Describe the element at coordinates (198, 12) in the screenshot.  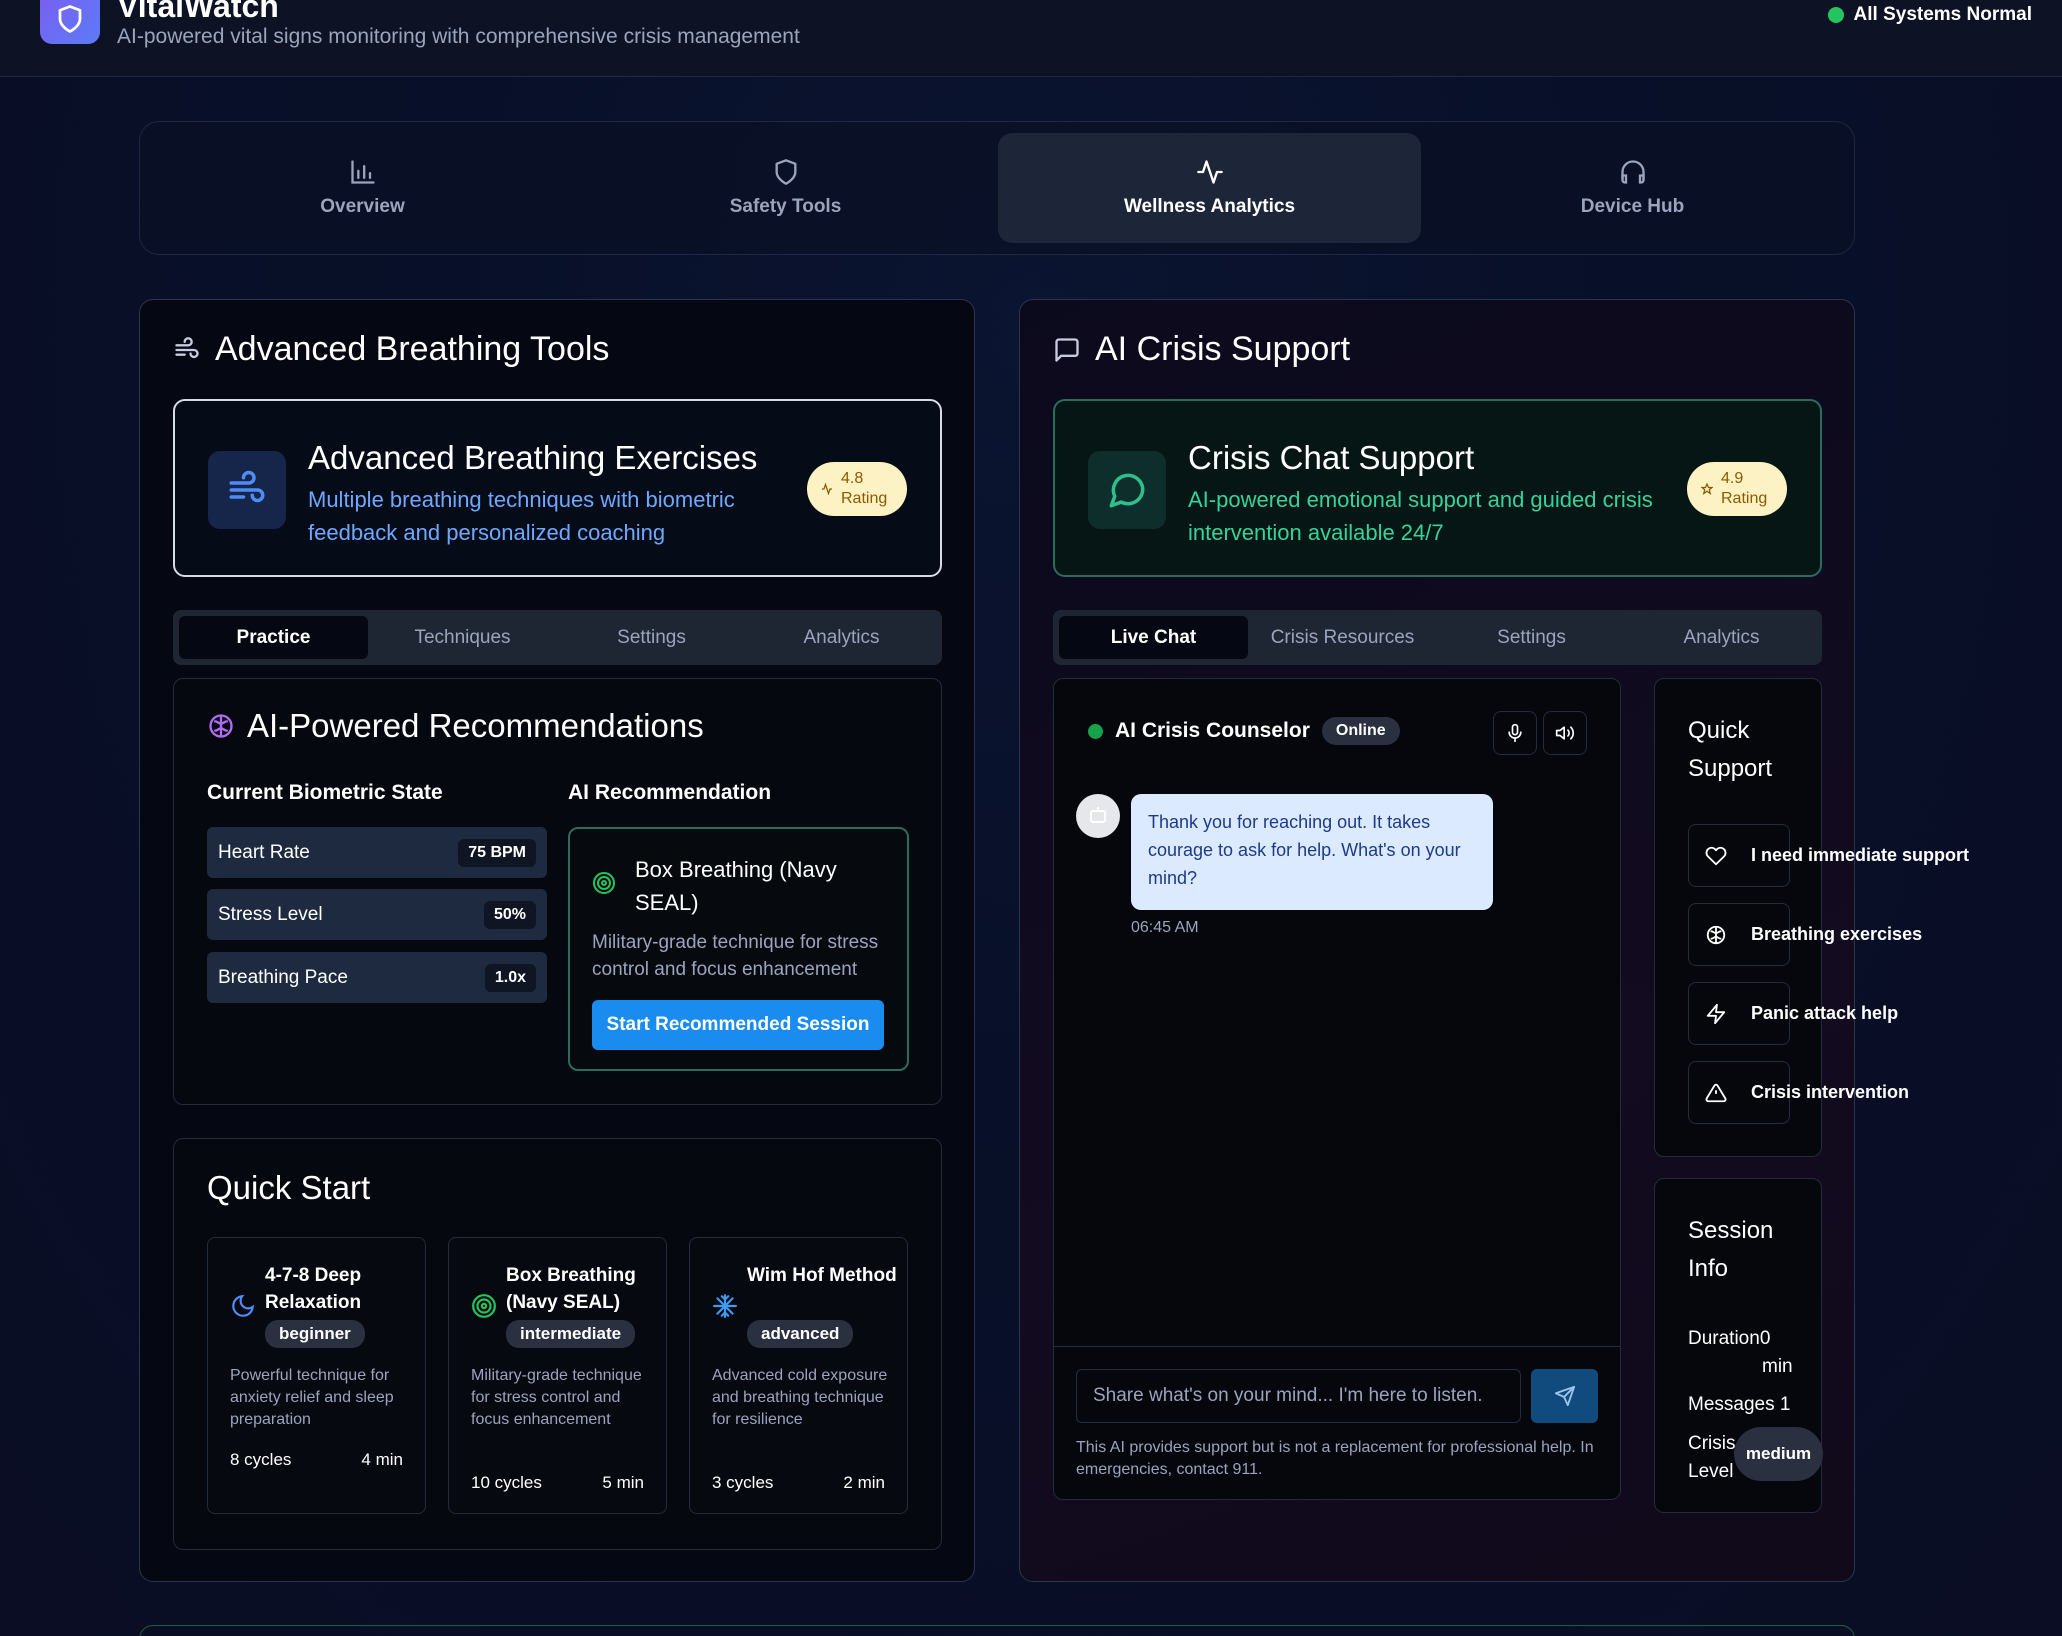
I see `app-title: VitalWatch` at that location.